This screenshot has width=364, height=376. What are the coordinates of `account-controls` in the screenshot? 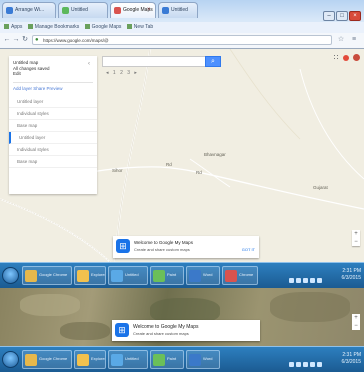 It's located at (346, 59).